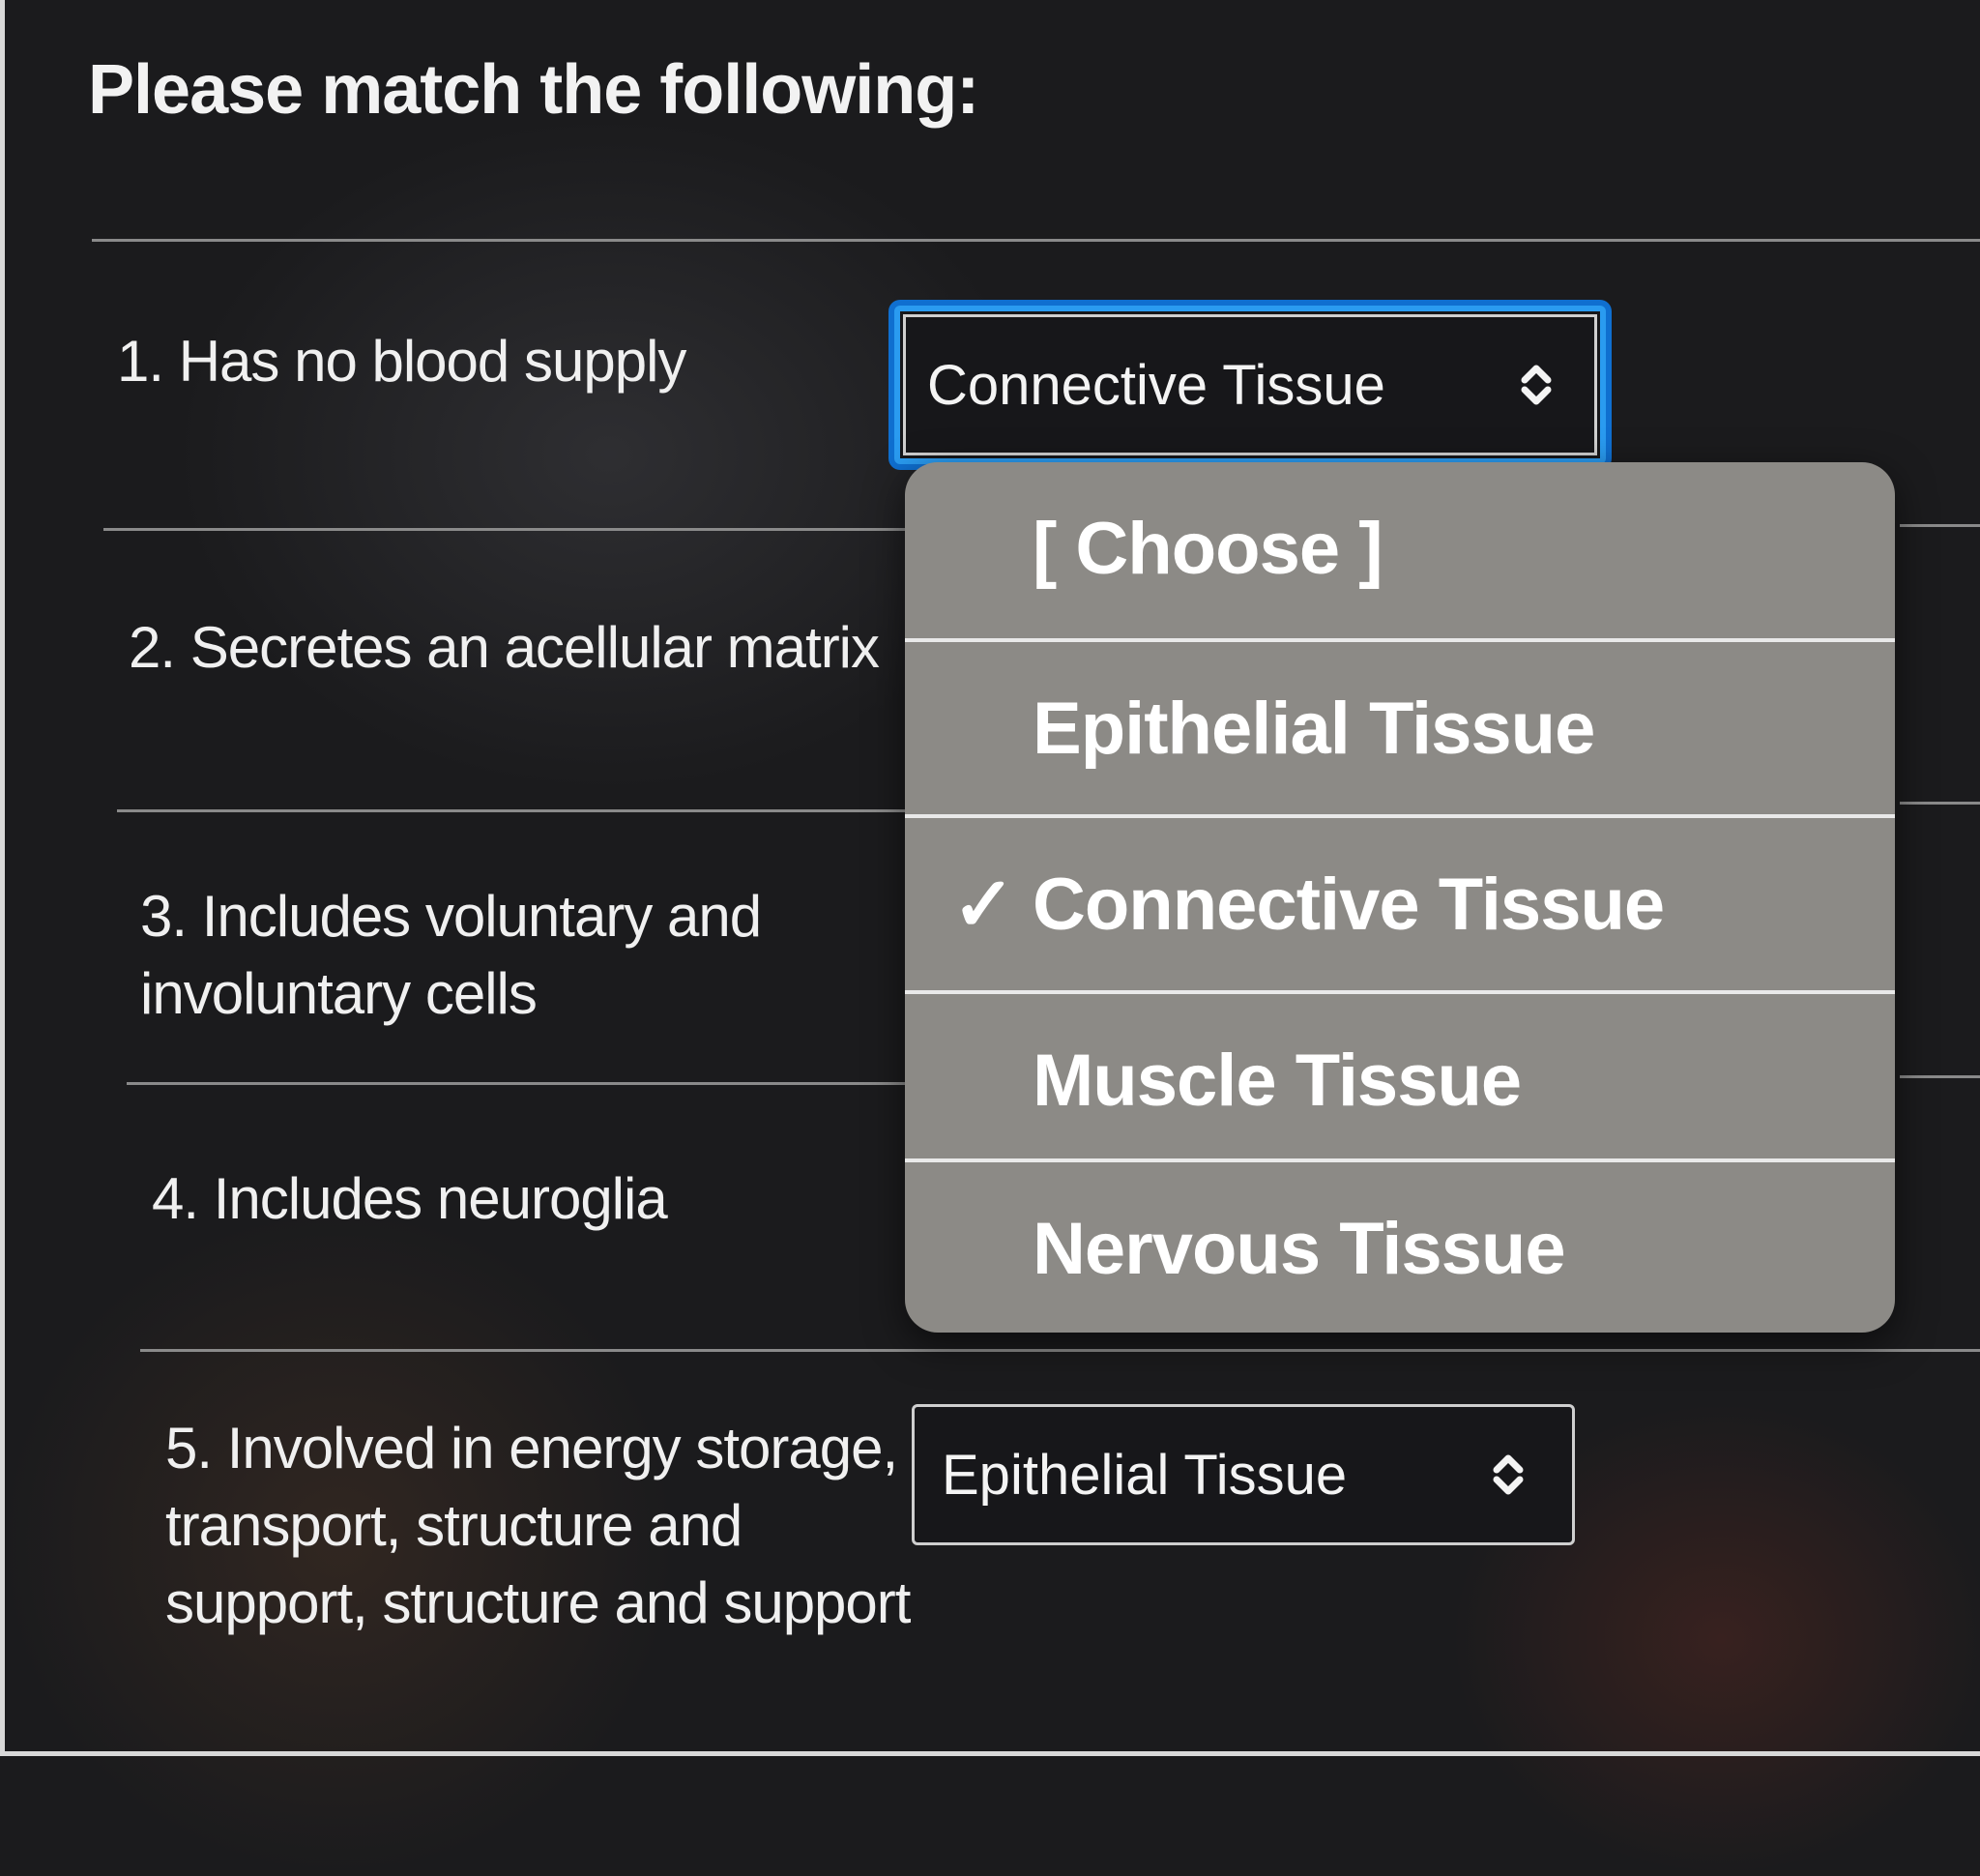 This screenshot has height=1876, width=1980. What do you see at coordinates (1299, 1248) in the screenshot?
I see `option-label: Nervous Tissue` at bounding box center [1299, 1248].